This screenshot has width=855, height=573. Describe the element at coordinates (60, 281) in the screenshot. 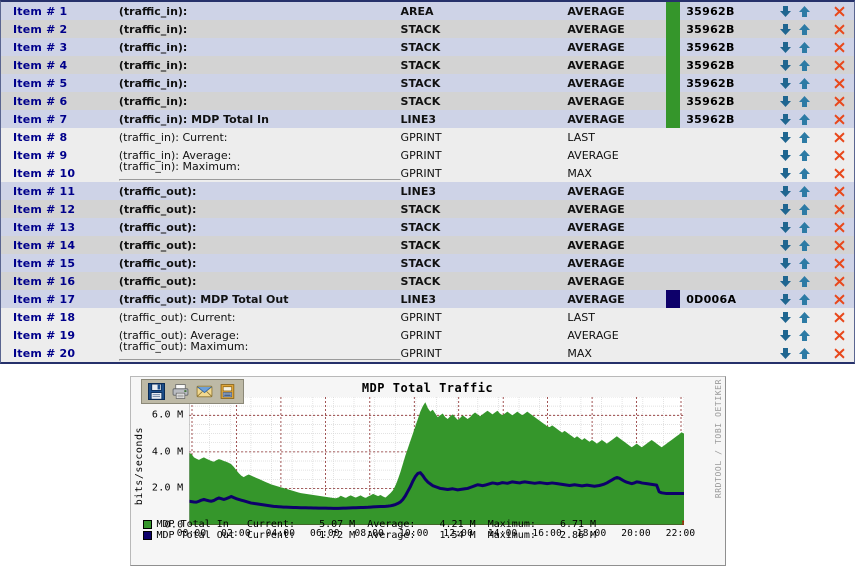

I see `item-number-link: Item # 16` at that location.